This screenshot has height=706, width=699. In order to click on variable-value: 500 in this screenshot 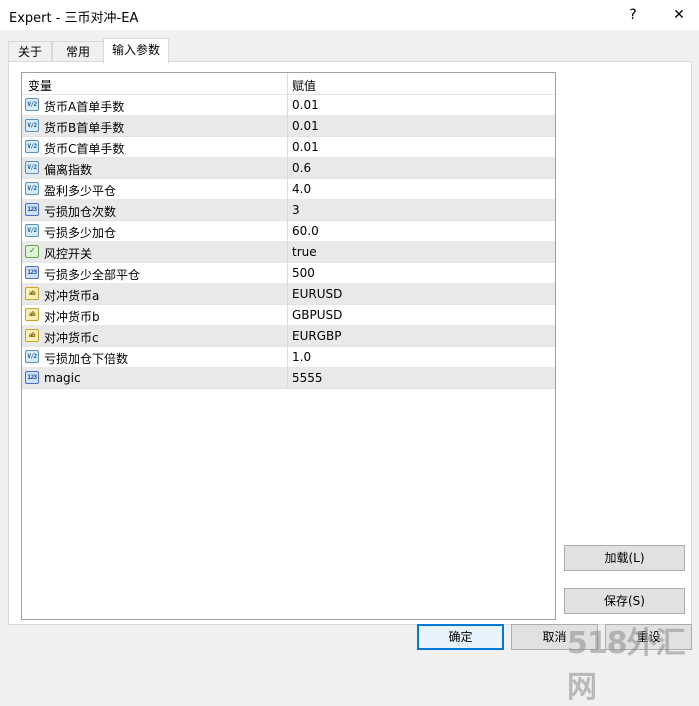, I will do `click(303, 273)`.